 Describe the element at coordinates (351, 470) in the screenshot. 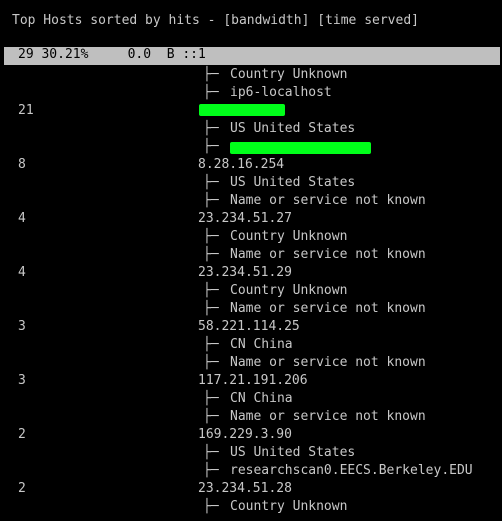

I see `host-detail: researchscan0.EECS.Berkeley.EDU` at that location.